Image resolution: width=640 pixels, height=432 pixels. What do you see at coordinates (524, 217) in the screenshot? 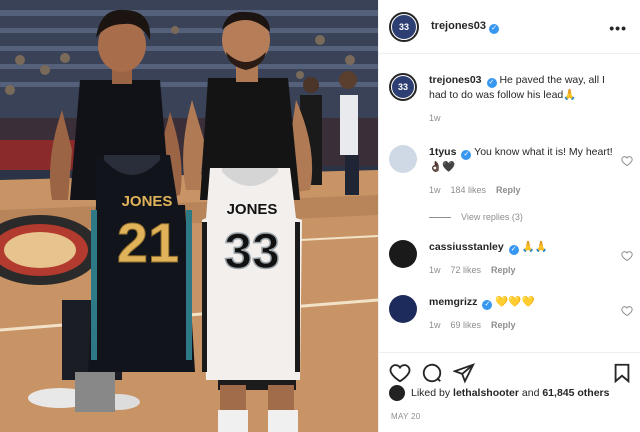
I see `view-replies-button: View replies (3)` at bounding box center [524, 217].